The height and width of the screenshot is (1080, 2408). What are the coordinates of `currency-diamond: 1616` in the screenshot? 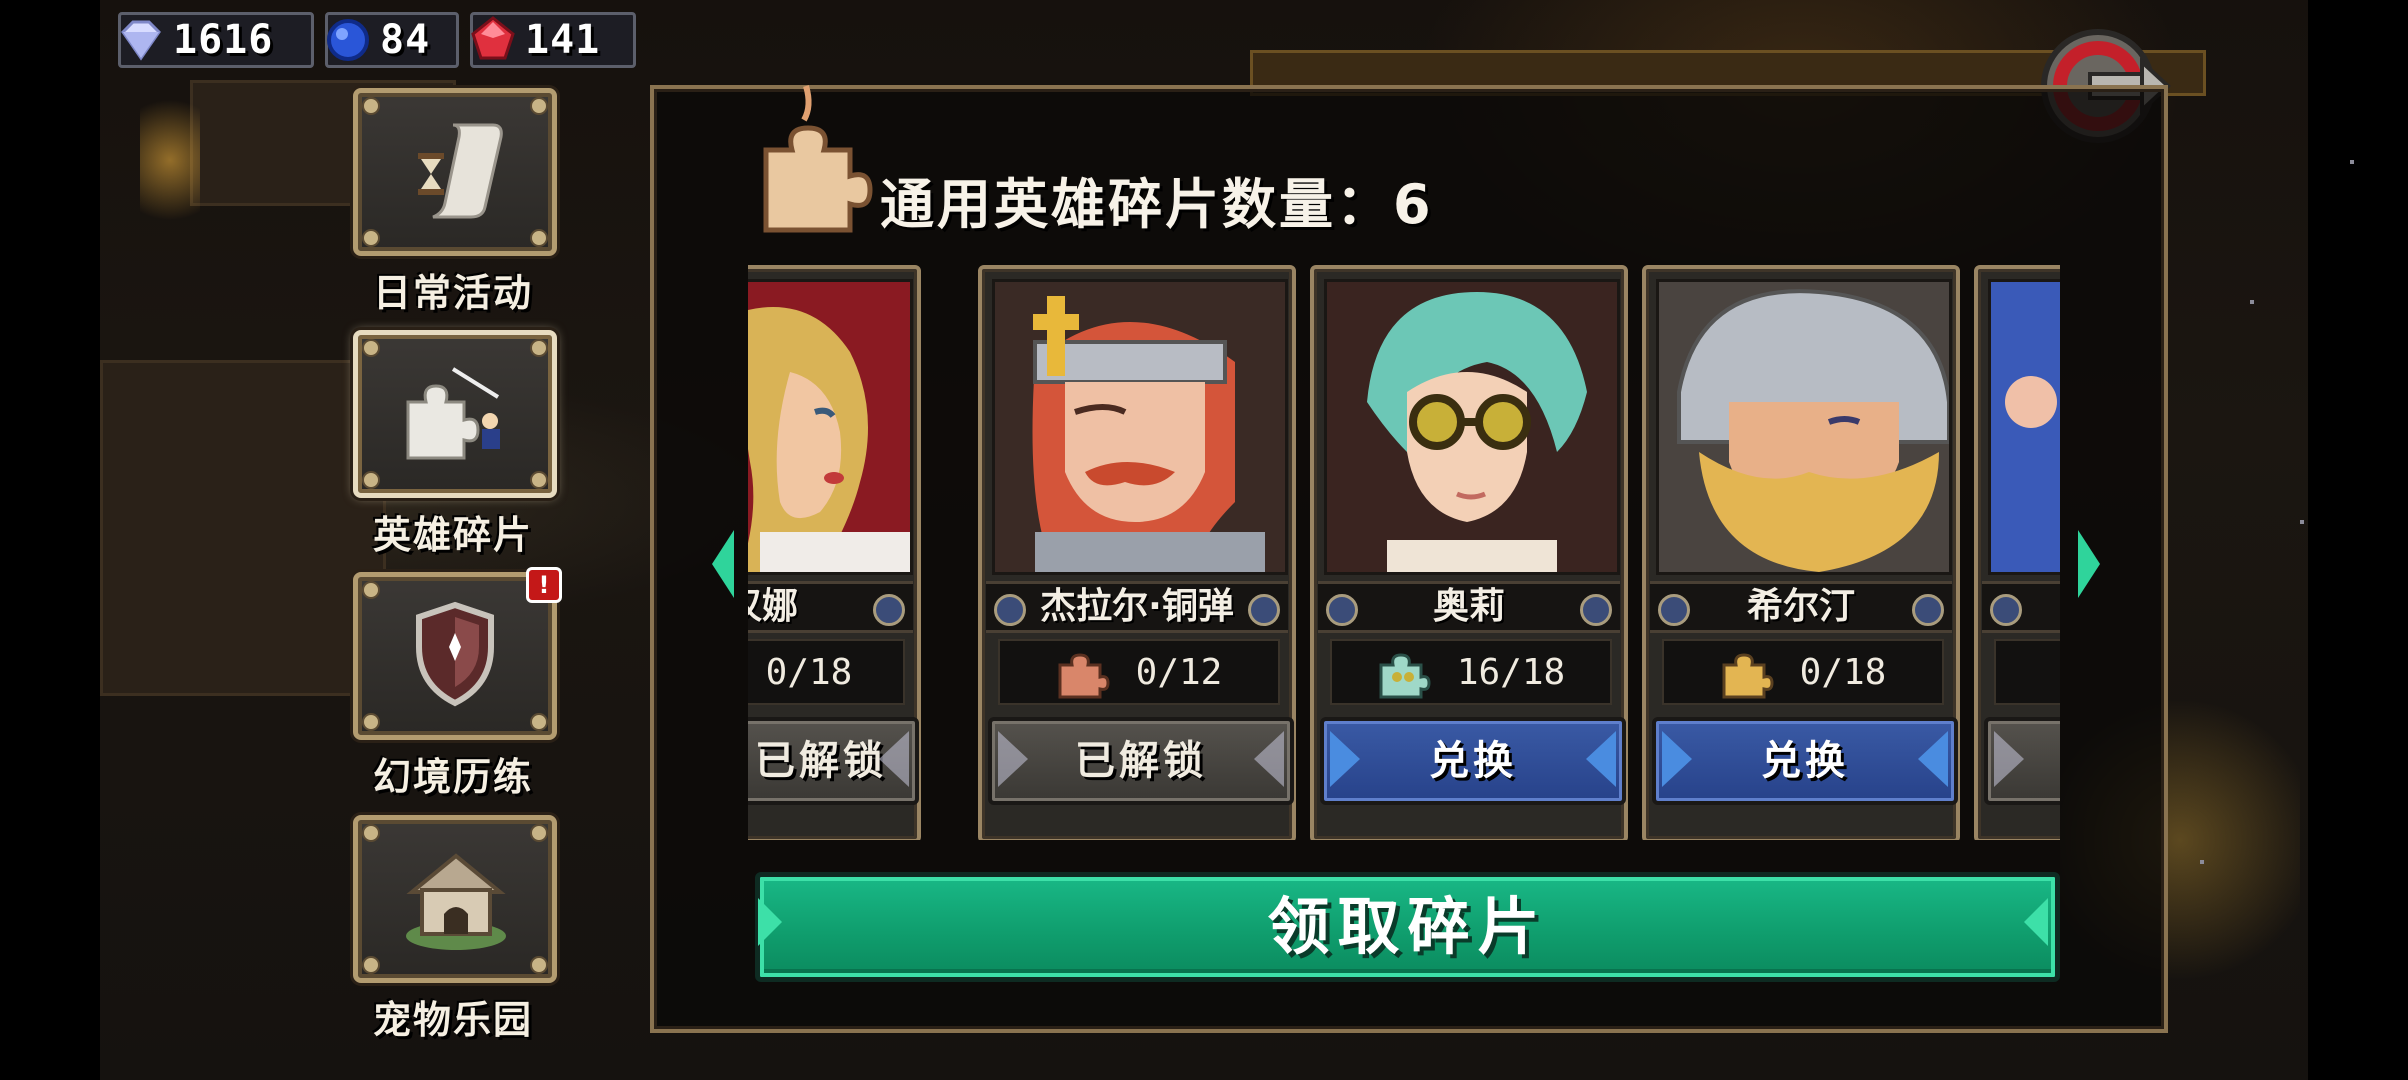 It's located at (216, 40).